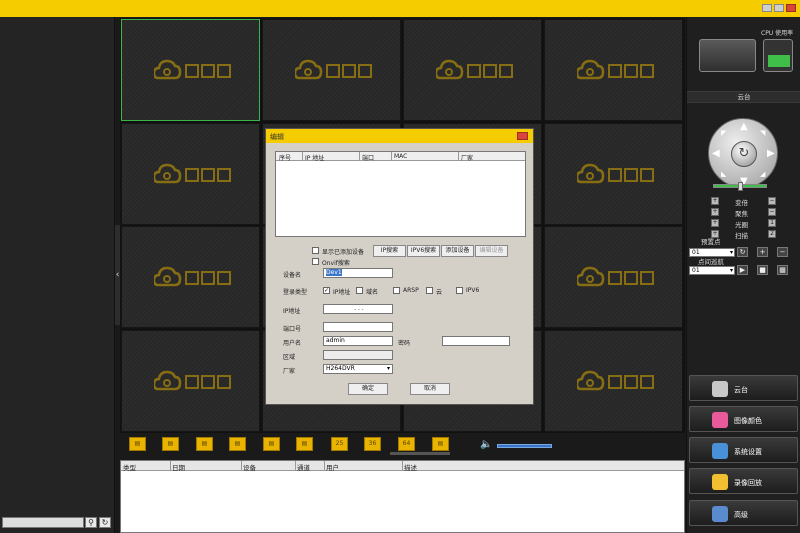 This screenshot has width=800, height=533. Describe the element at coordinates (358, 369) in the screenshot. I see `vendor-select: H264DVR ▾` at that location.